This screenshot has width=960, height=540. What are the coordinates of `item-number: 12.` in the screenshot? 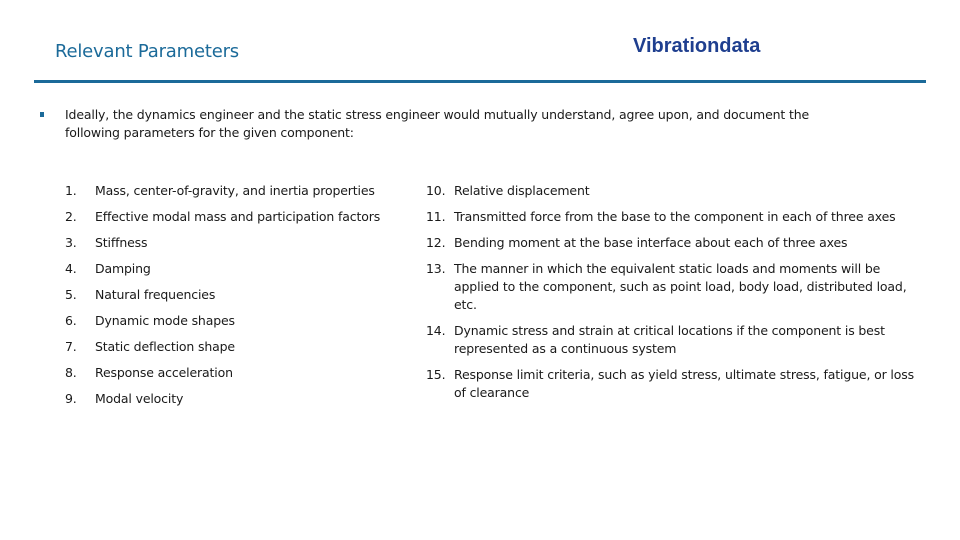 It's located at (436, 242).